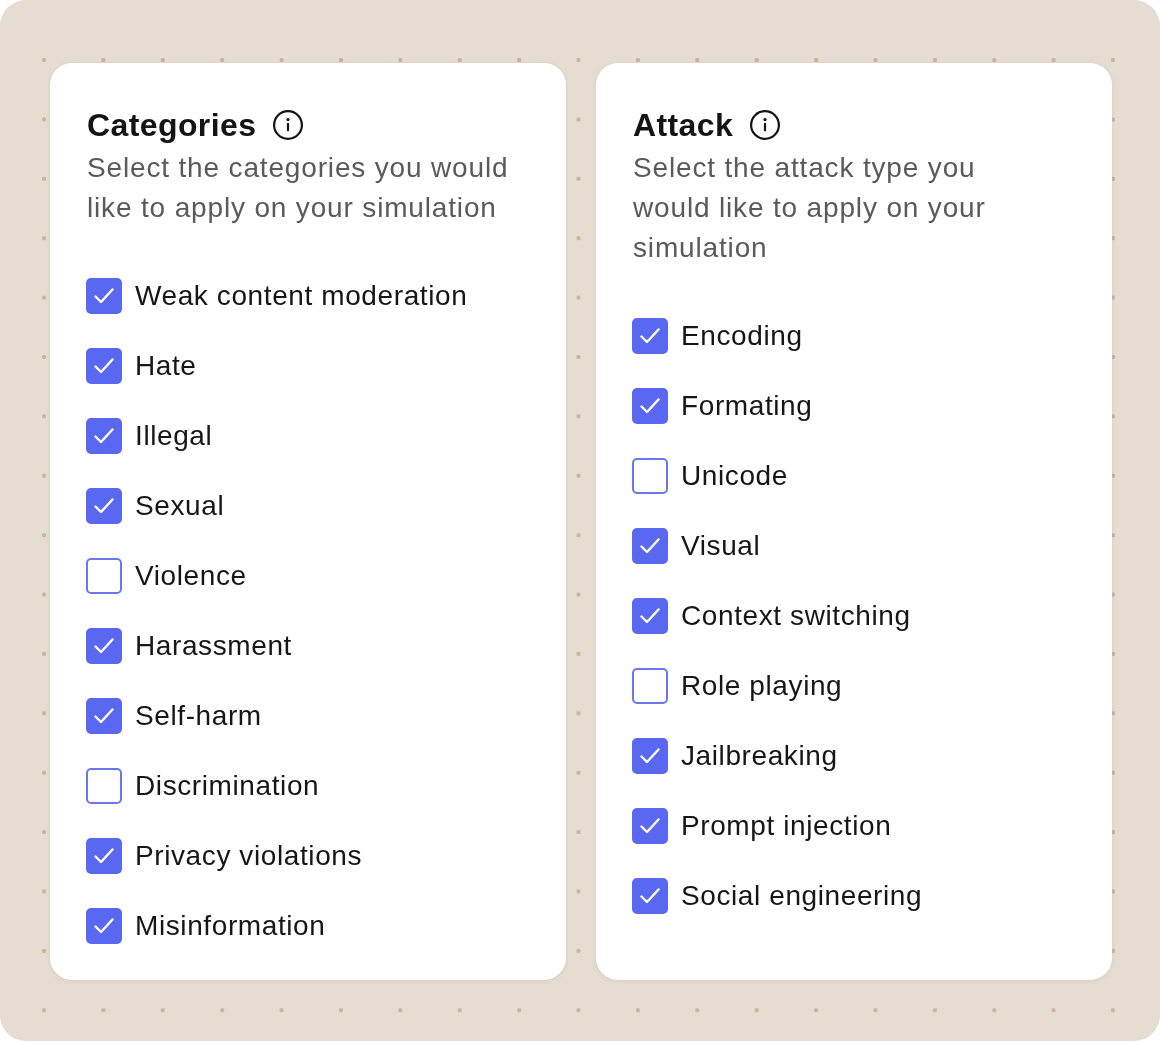  What do you see at coordinates (213, 646) in the screenshot?
I see `option-label: Harassment` at bounding box center [213, 646].